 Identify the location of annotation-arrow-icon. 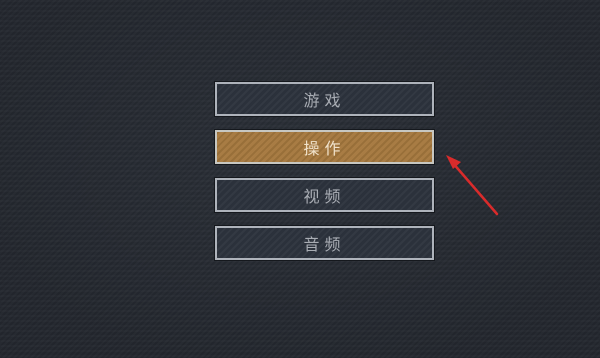
(472, 185).